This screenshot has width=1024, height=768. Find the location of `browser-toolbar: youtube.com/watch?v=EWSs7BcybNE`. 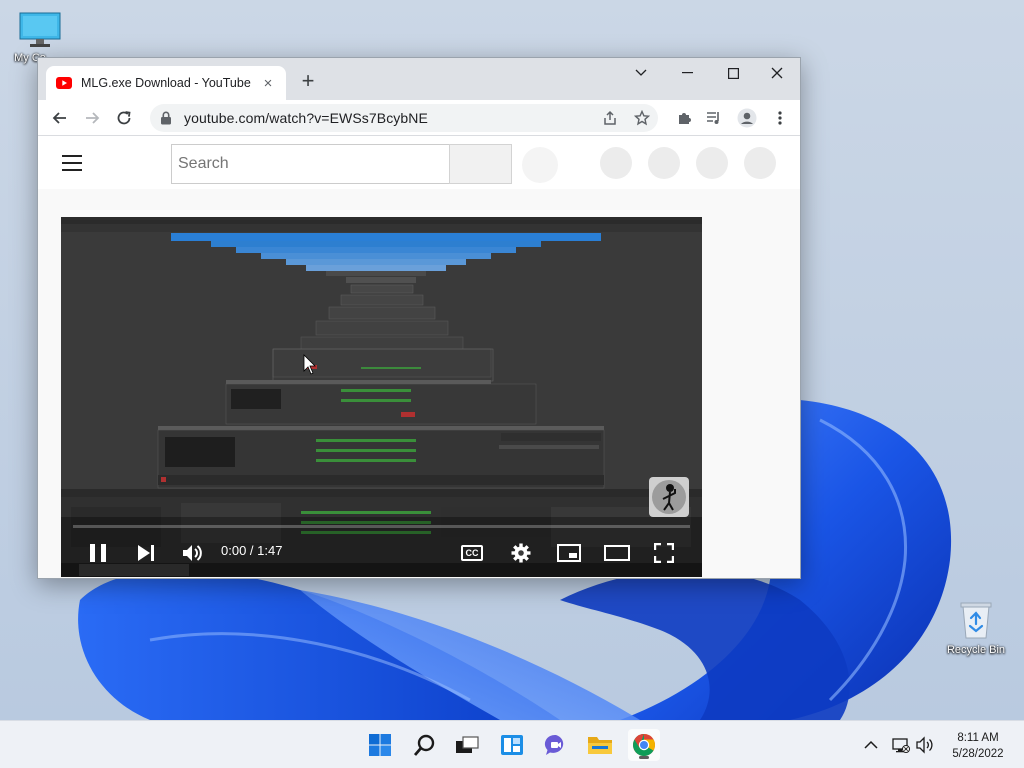

browser-toolbar: youtube.com/watch?v=EWSs7BcybNE is located at coordinates (419, 118).